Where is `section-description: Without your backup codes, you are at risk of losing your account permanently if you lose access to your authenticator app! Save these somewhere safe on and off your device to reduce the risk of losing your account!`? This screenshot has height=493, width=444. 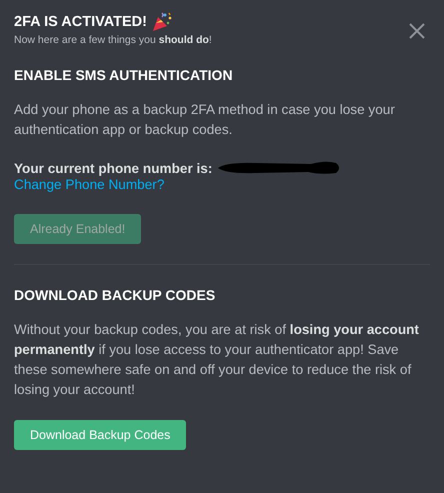
section-description: Without your backup codes, you are at risk of losing your account permanently if you lose access to your authenticator app! Save these somewhere safe on and off your device to reduce the risk of losing your account! is located at coordinates (217, 360).